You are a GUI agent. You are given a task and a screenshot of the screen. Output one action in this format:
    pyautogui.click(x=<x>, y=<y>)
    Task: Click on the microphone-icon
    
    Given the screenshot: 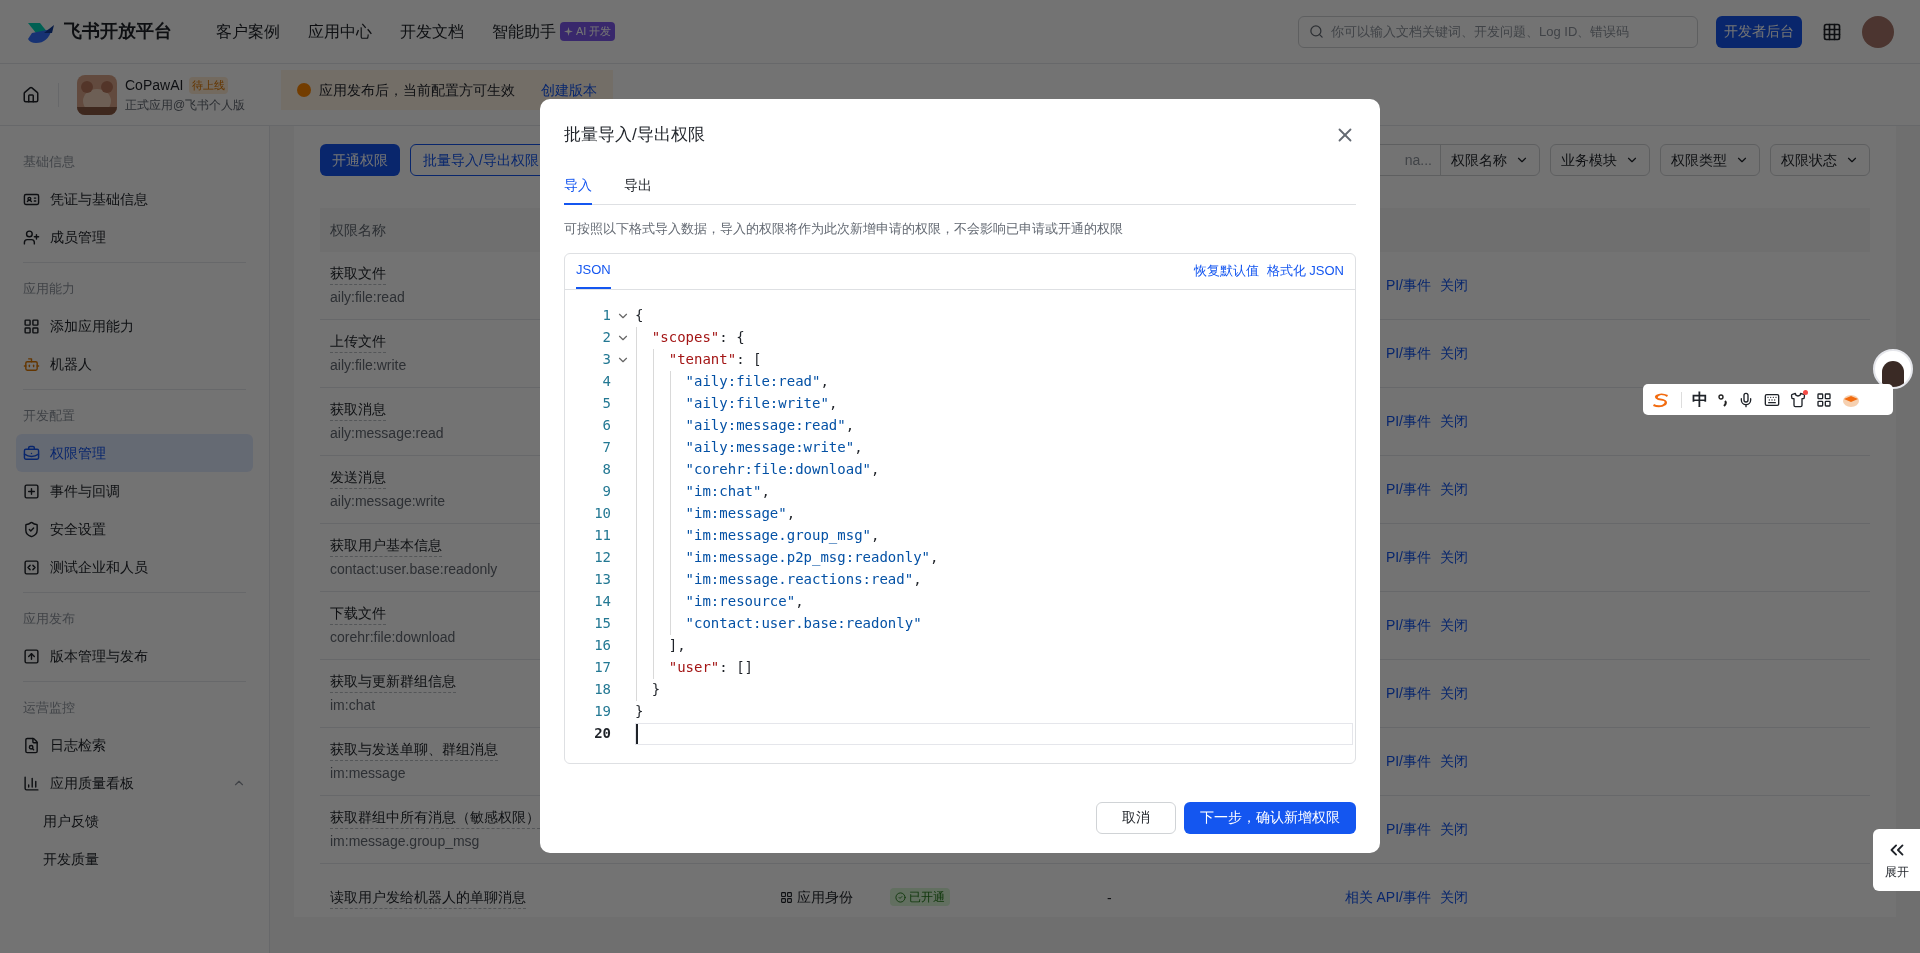 What is the action you would take?
    pyautogui.click(x=1746, y=399)
    